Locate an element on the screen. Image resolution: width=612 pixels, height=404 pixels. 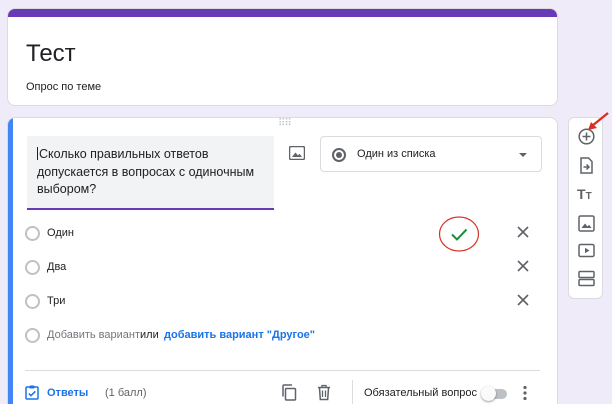
option-label: Два is located at coordinates (56, 267).